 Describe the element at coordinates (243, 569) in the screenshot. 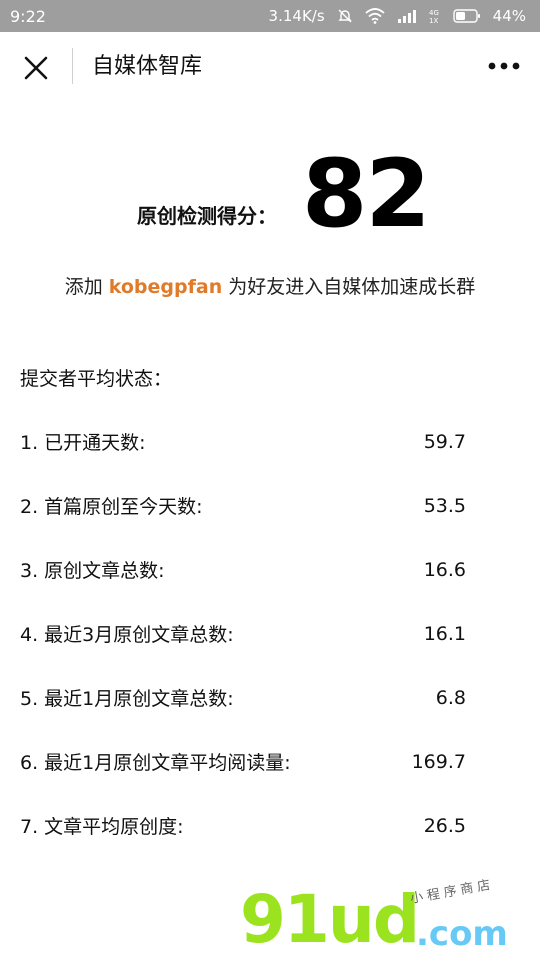

I see `stat-row: 3. 原创文章总数: 16.6` at that location.